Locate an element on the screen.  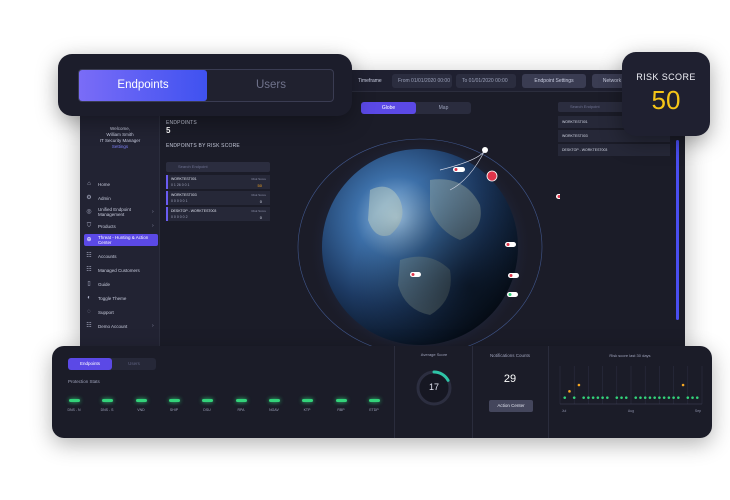
endpoints-summary: ENDPOINTS 5 ENDPOINTS BY RISK SCORE is located at coordinates (218, 134).